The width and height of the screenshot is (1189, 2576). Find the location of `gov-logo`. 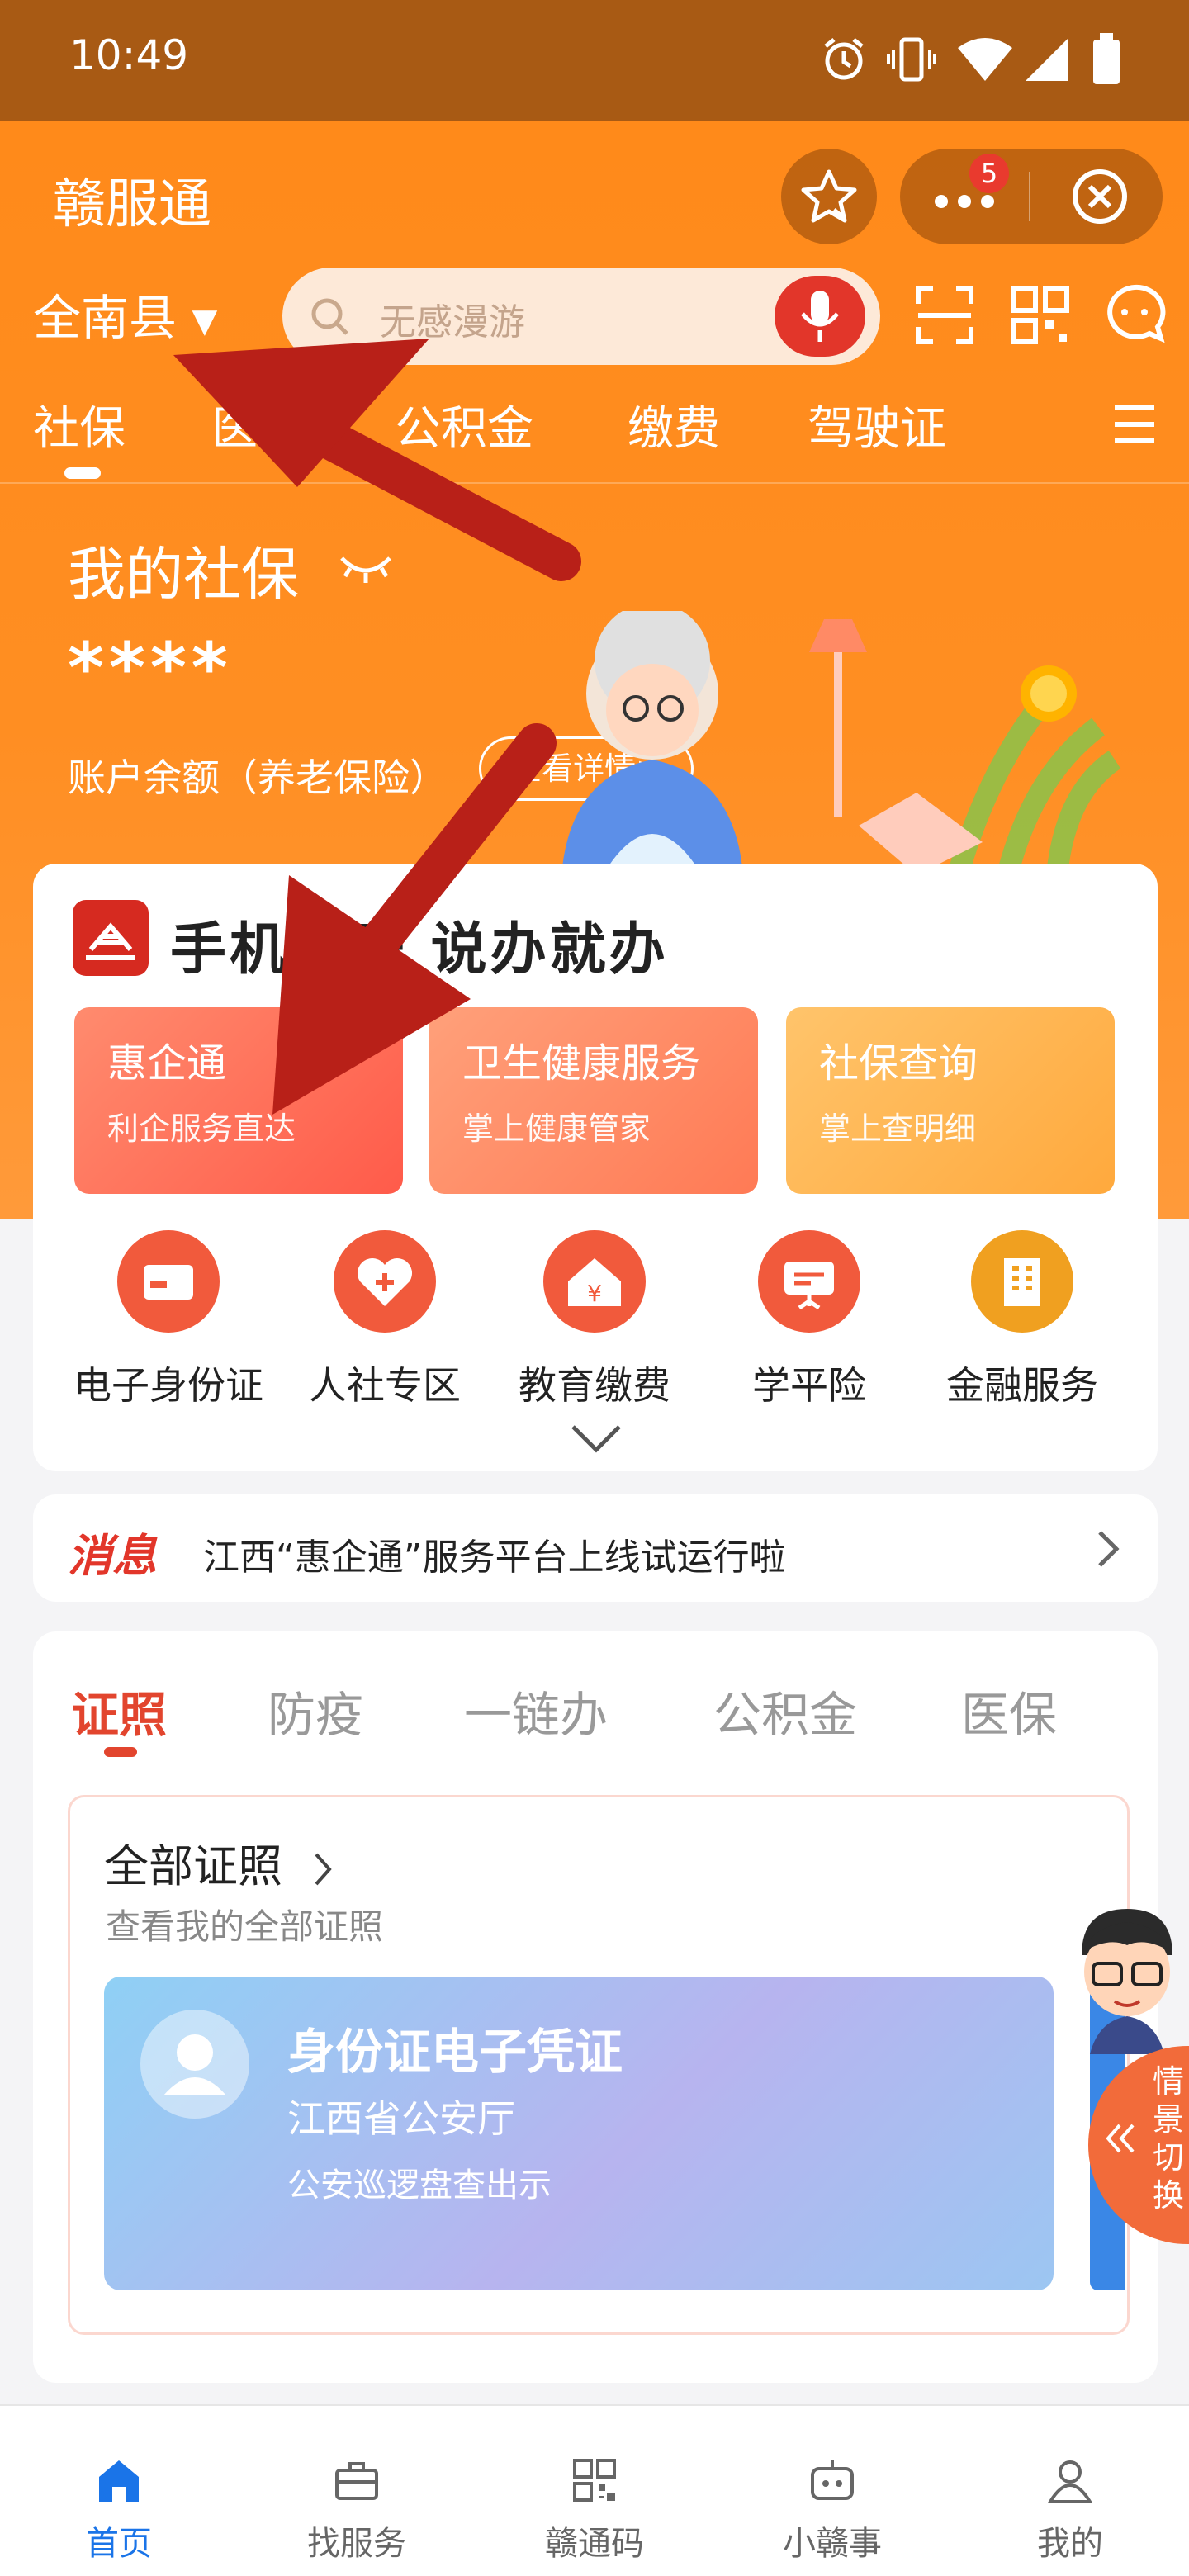

gov-logo is located at coordinates (111, 938).